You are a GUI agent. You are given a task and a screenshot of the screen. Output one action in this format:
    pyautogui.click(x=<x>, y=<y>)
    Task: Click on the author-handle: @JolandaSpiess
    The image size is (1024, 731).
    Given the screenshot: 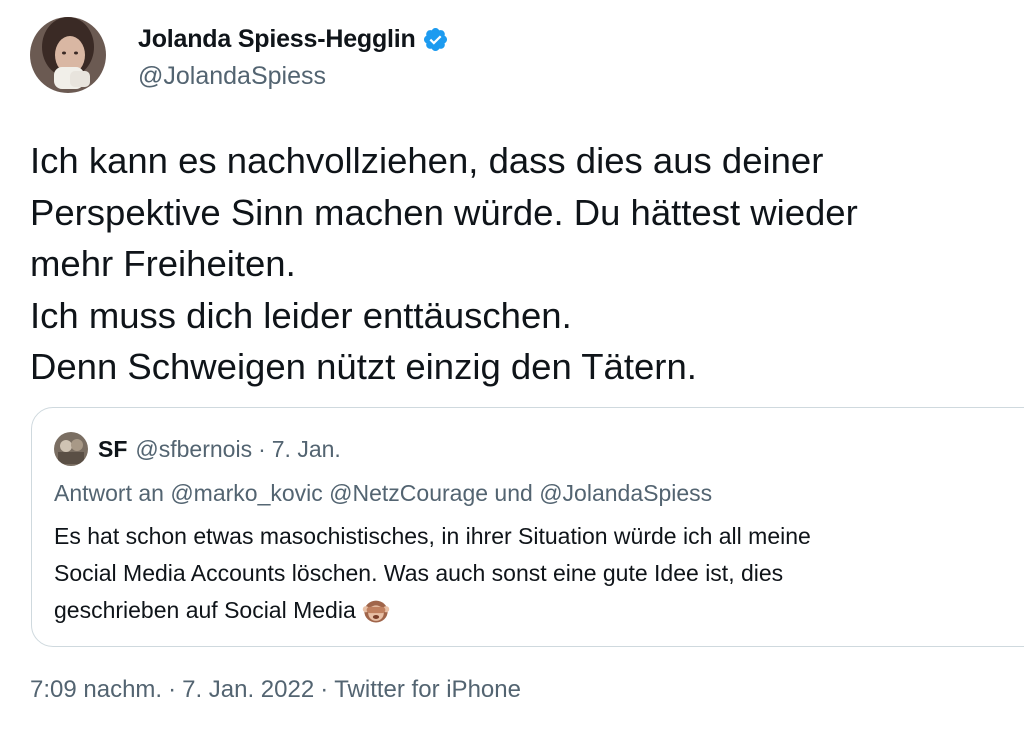 What is the action you would take?
    pyautogui.click(x=293, y=76)
    